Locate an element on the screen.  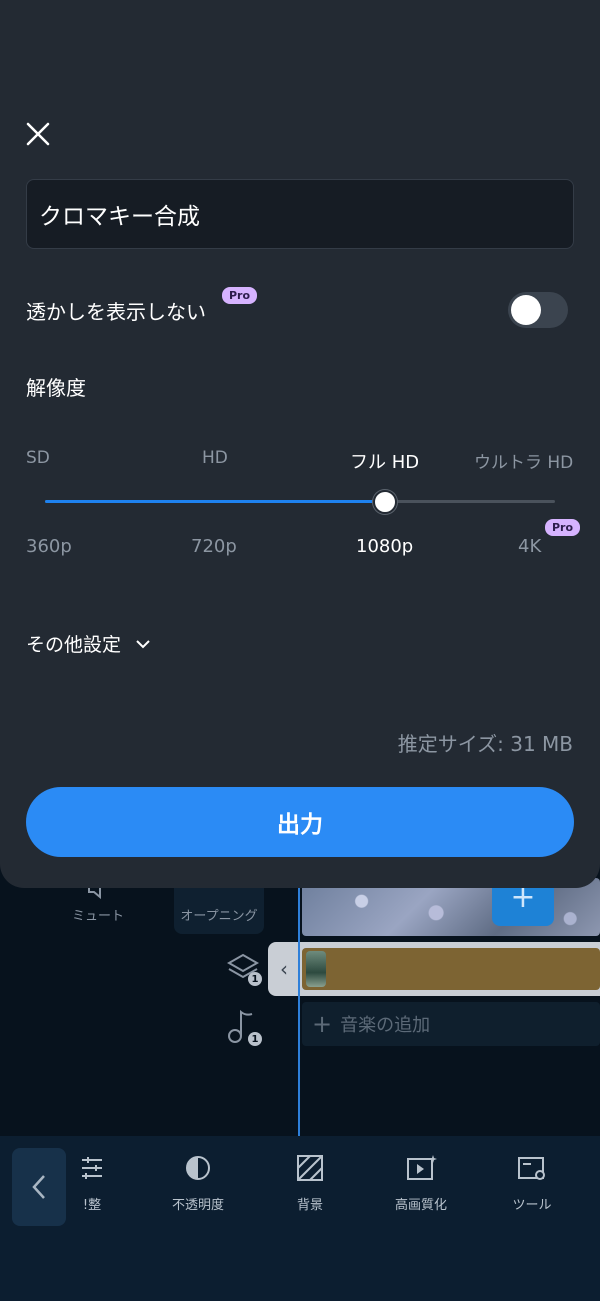
music-button: 1 is located at coordinates (244, 1026).